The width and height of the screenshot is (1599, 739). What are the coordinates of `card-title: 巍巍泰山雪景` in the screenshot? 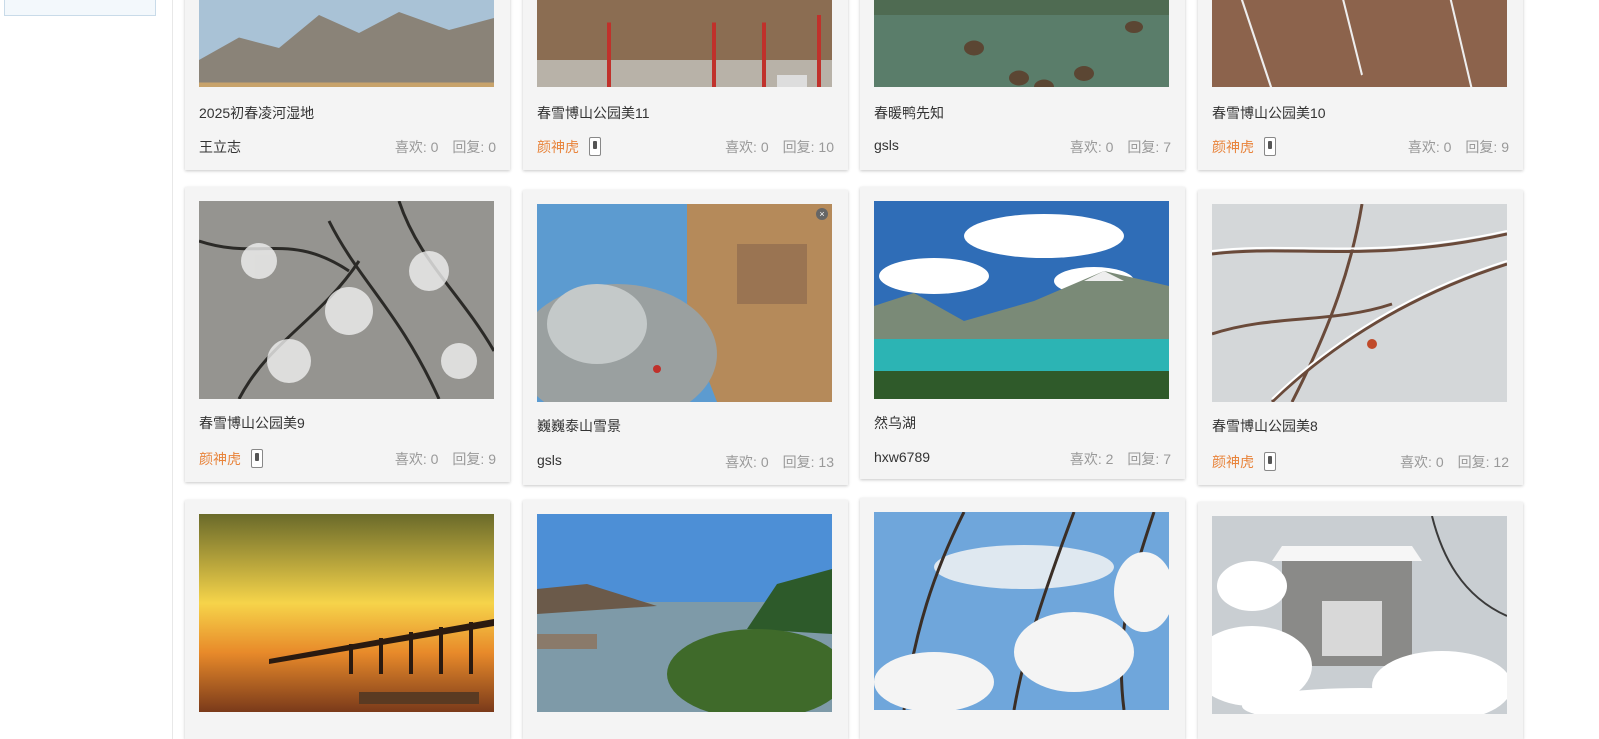 It's located at (579, 426).